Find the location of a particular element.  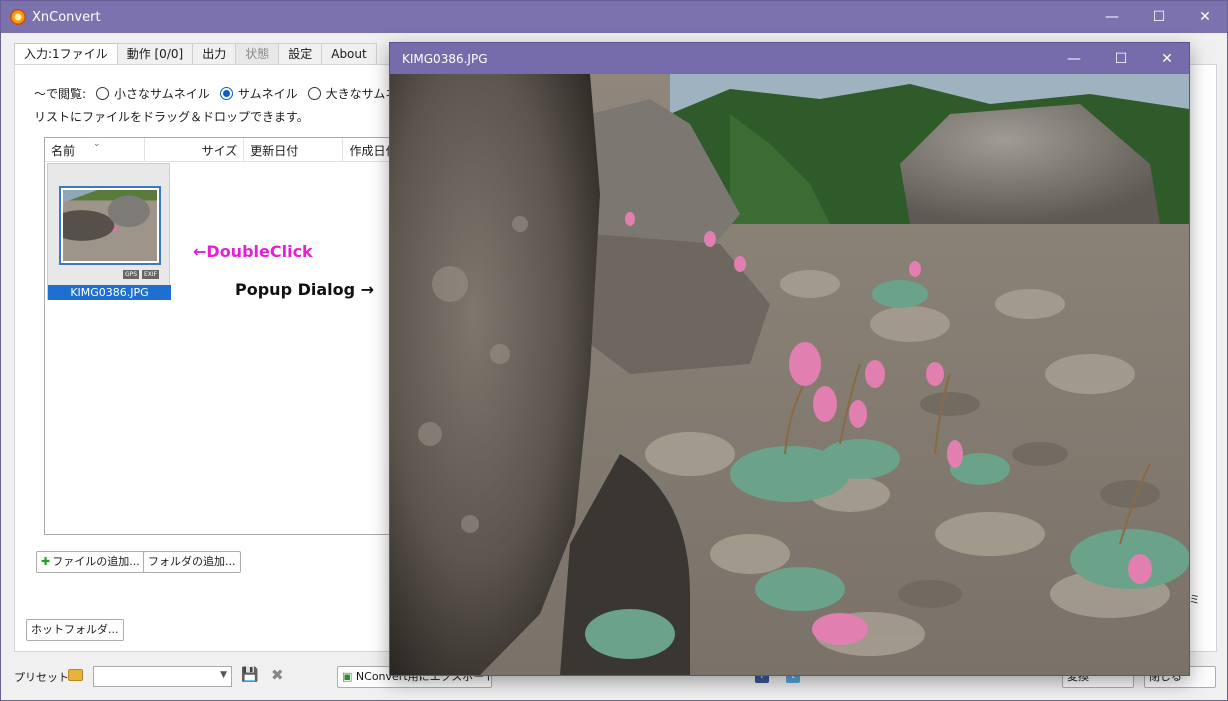

tab-actions: 動作 [0/0] is located at coordinates (155, 53).